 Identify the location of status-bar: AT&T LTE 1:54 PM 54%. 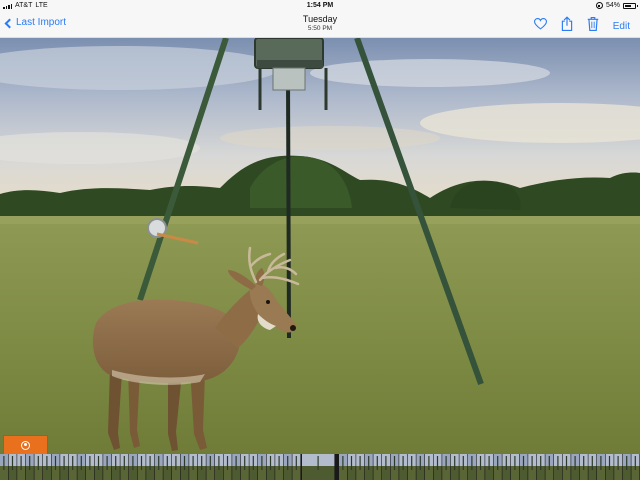
(320, 6).